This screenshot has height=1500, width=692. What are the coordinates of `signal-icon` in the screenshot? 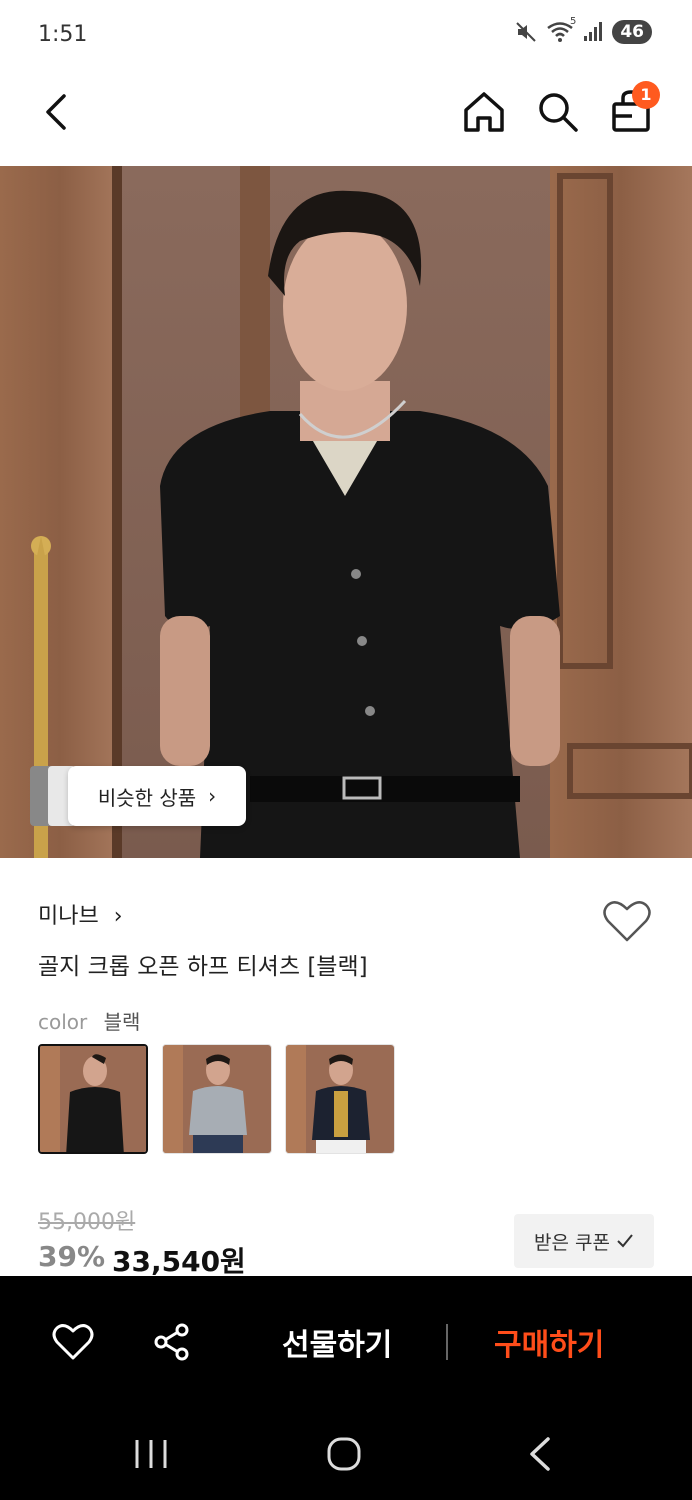 It's located at (593, 31).